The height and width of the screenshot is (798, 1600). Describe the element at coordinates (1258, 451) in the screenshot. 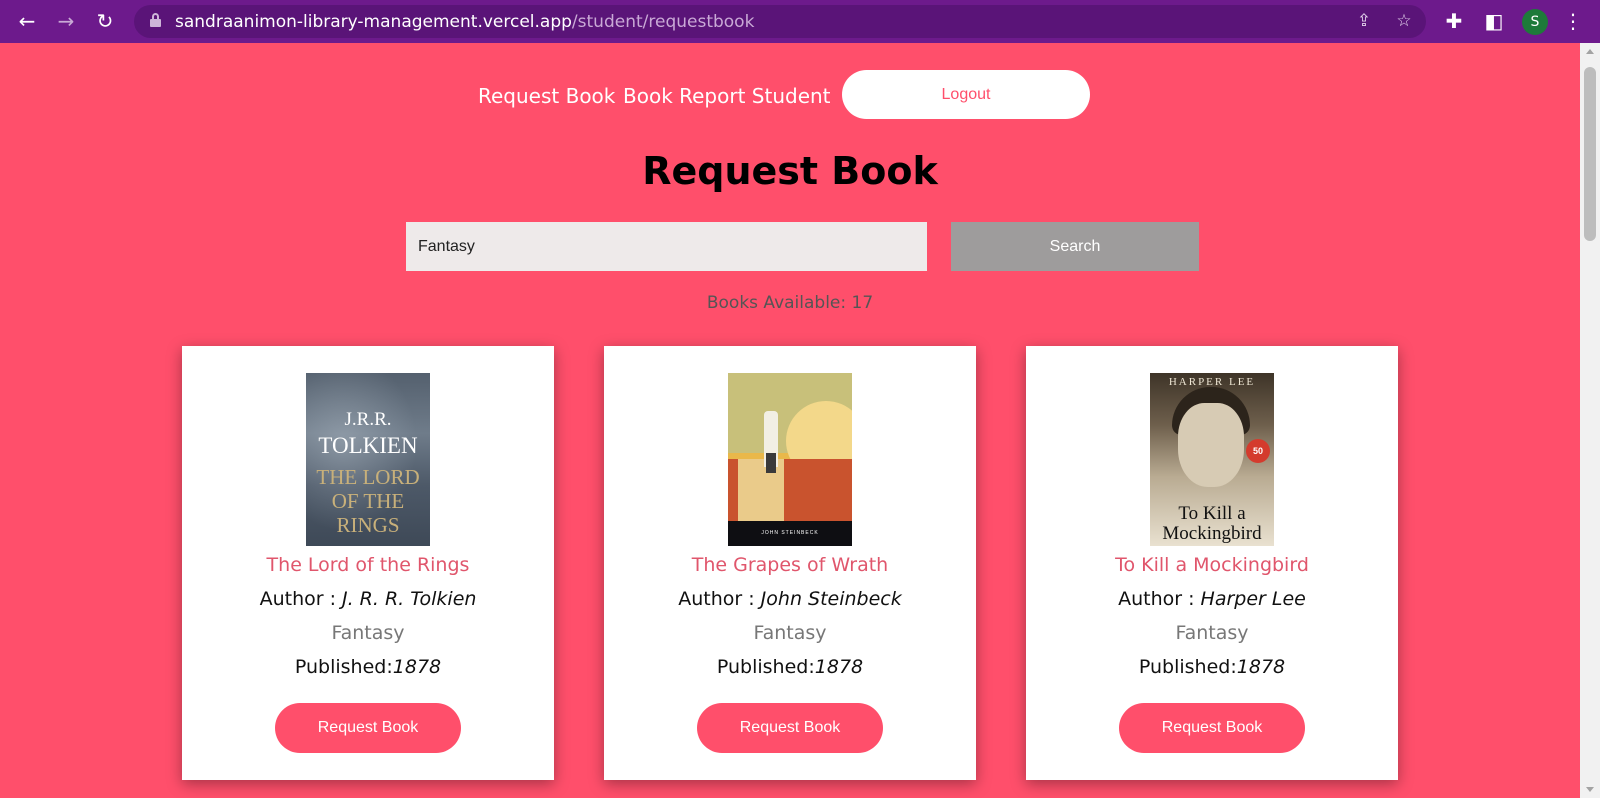

I see `cover-badge: 50` at that location.